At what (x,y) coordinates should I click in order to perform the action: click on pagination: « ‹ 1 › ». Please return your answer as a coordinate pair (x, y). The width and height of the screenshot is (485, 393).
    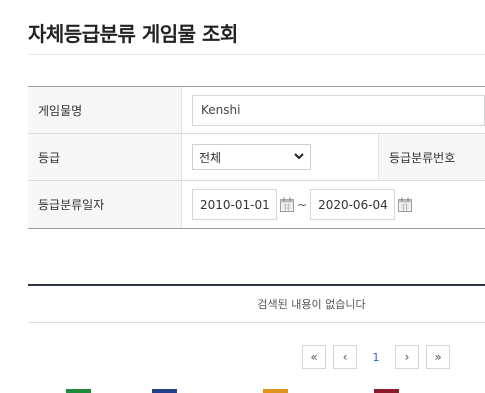
    Looking at the image, I should click on (376, 357).